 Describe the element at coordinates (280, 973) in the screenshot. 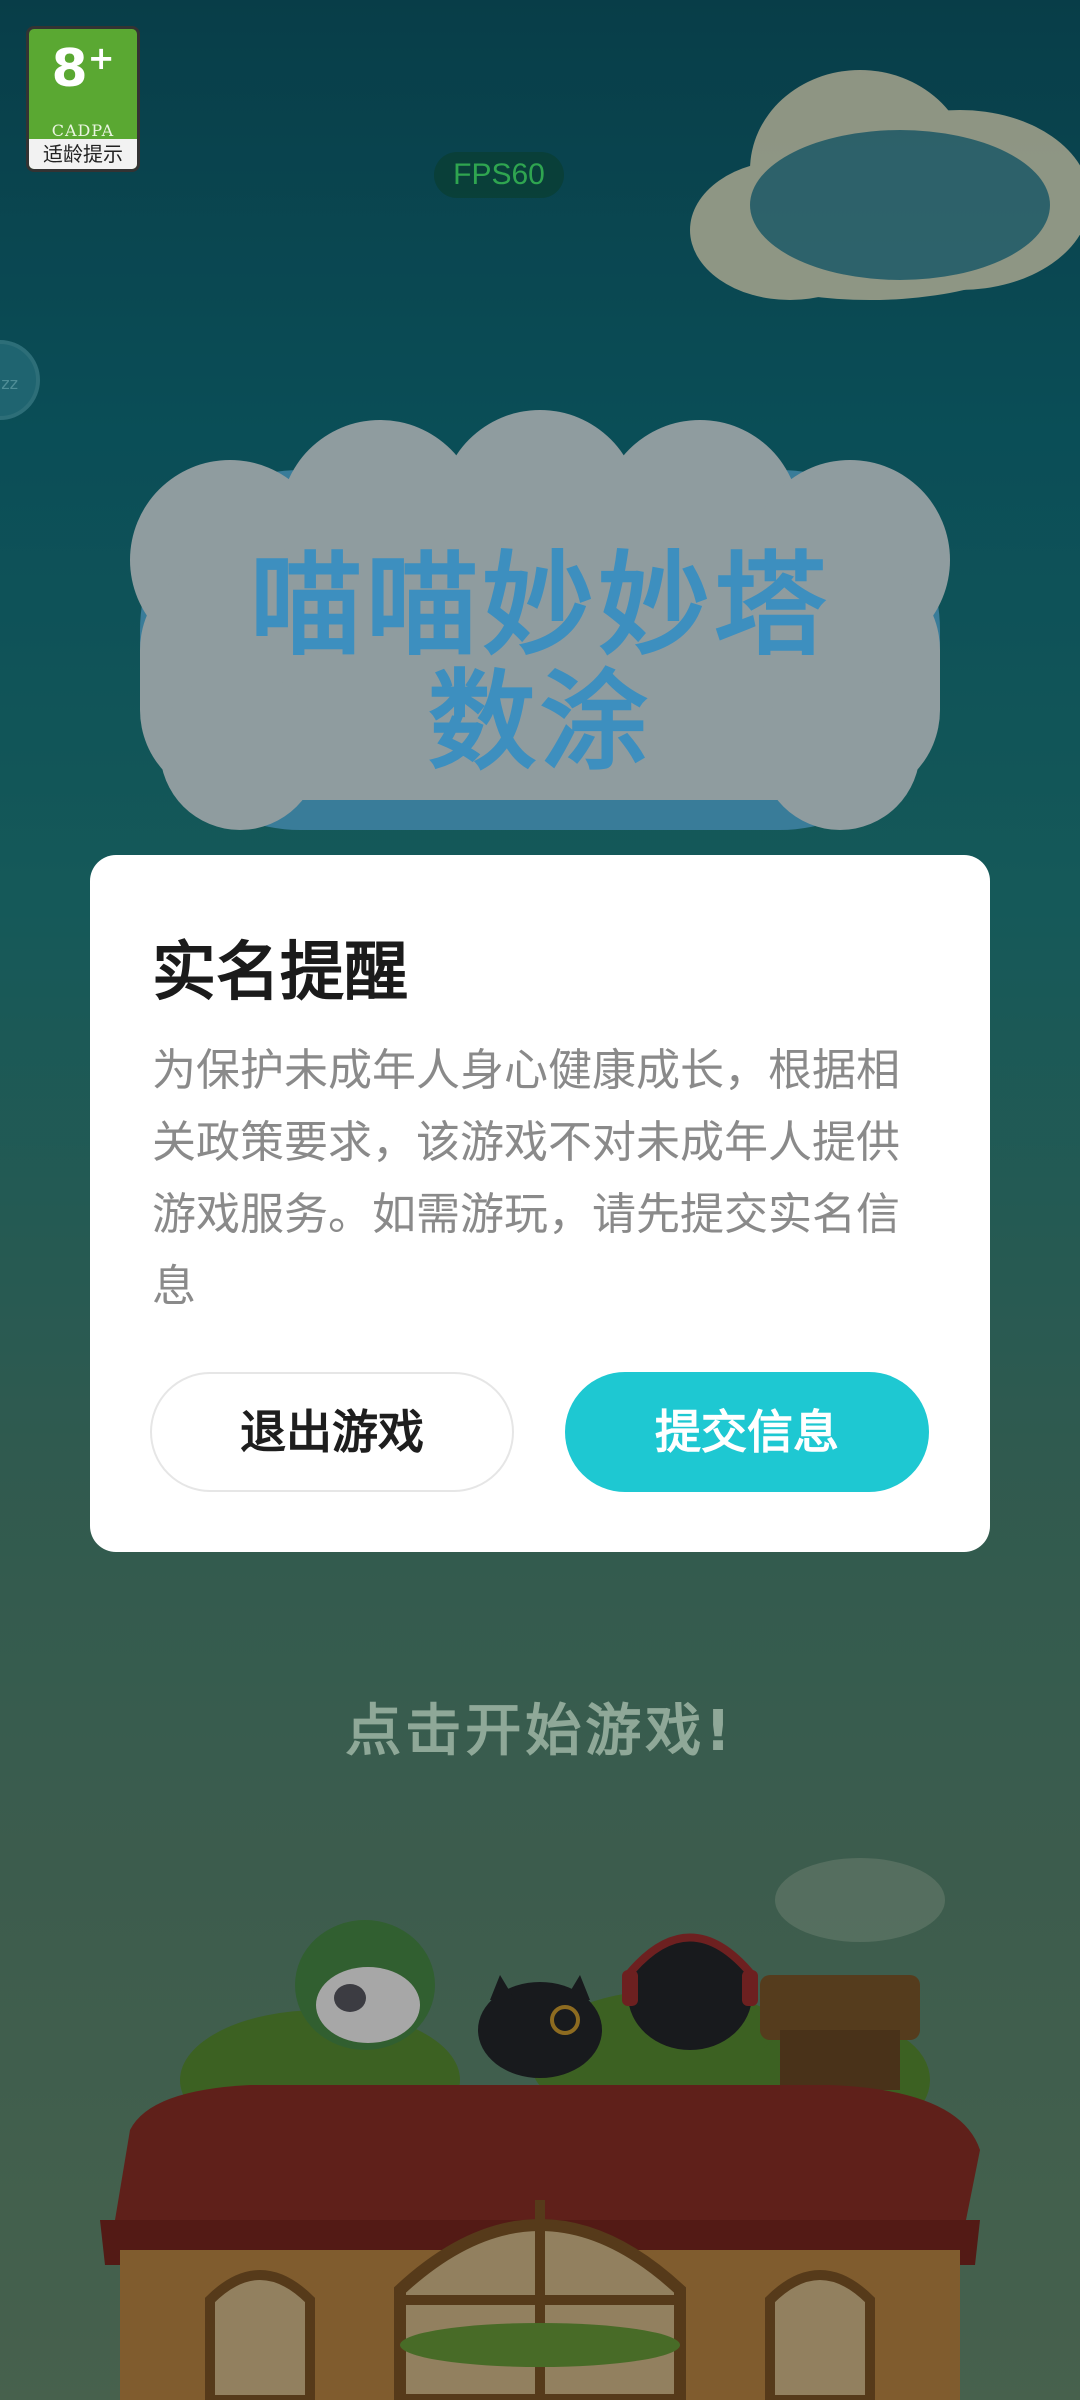

I see `dialog-title: 实名提醒` at that location.